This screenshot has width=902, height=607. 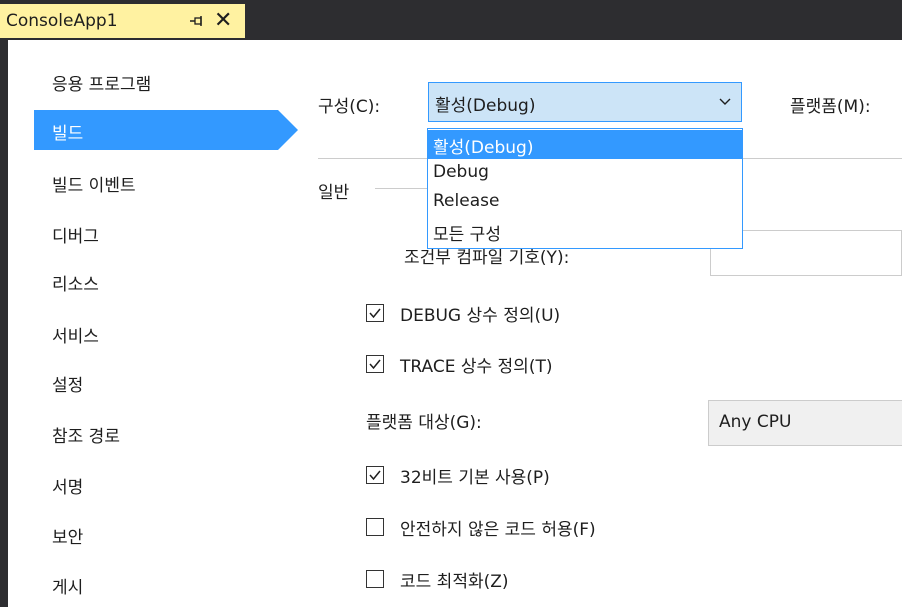 What do you see at coordinates (375, 579) in the screenshot?
I see `optimize-checkbox` at bounding box center [375, 579].